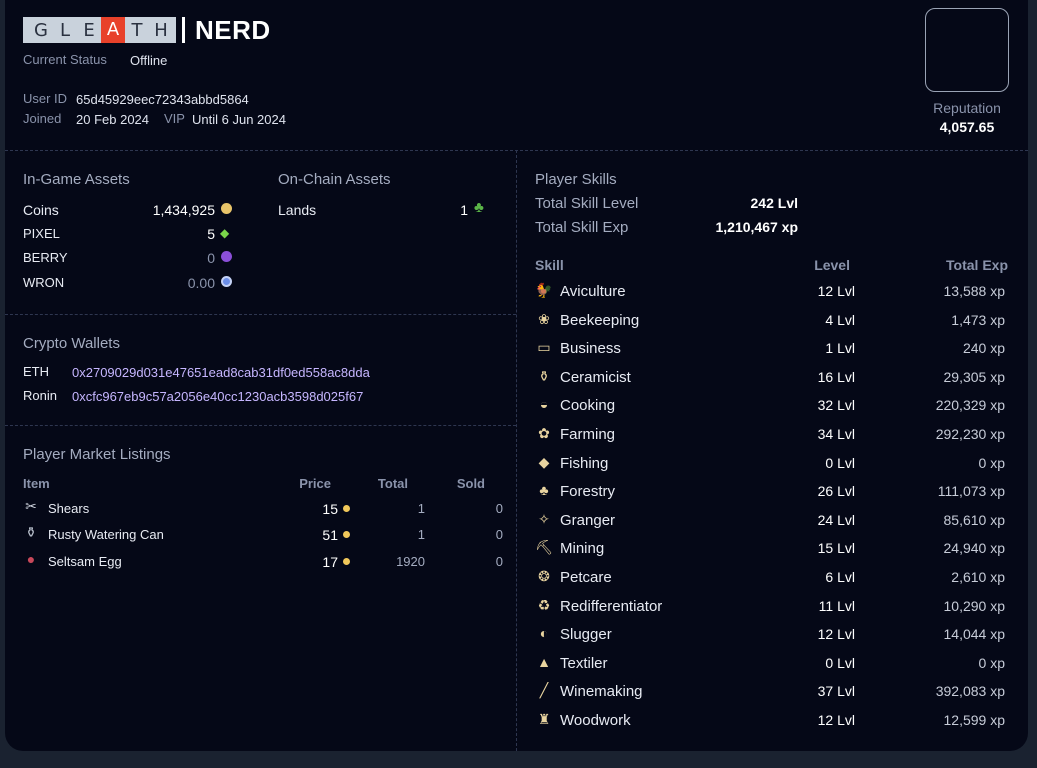 Image resolution: width=1037 pixels, height=768 pixels. What do you see at coordinates (774, 203) in the screenshot?
I see `total-skill-level-value: 242 Lvl` at bounding box center [774, 203].